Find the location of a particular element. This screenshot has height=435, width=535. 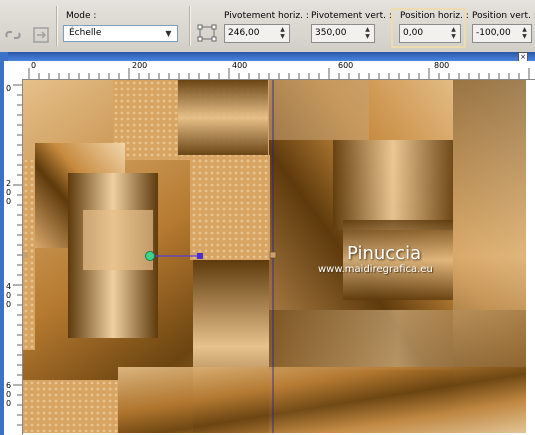

window-title-bar: × is located at coordinates (271, 57).